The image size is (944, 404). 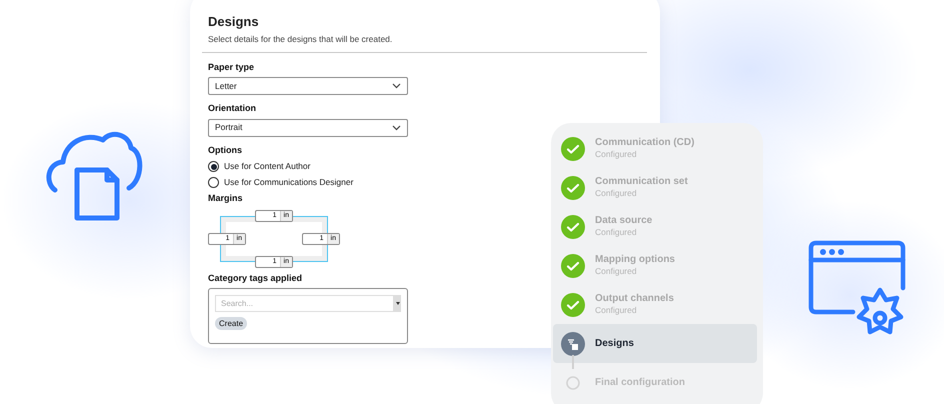 I want to click on step-item: Designs, so click(x=655, y=343).